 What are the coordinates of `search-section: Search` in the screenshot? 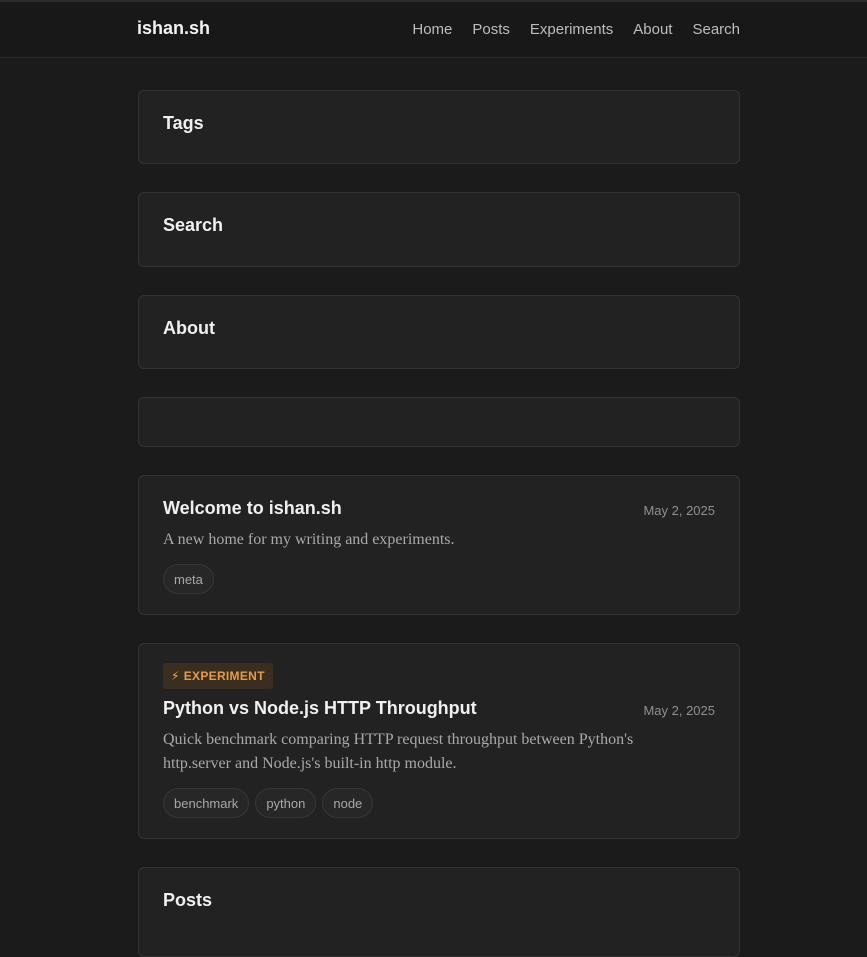 It's located at (439, 229).